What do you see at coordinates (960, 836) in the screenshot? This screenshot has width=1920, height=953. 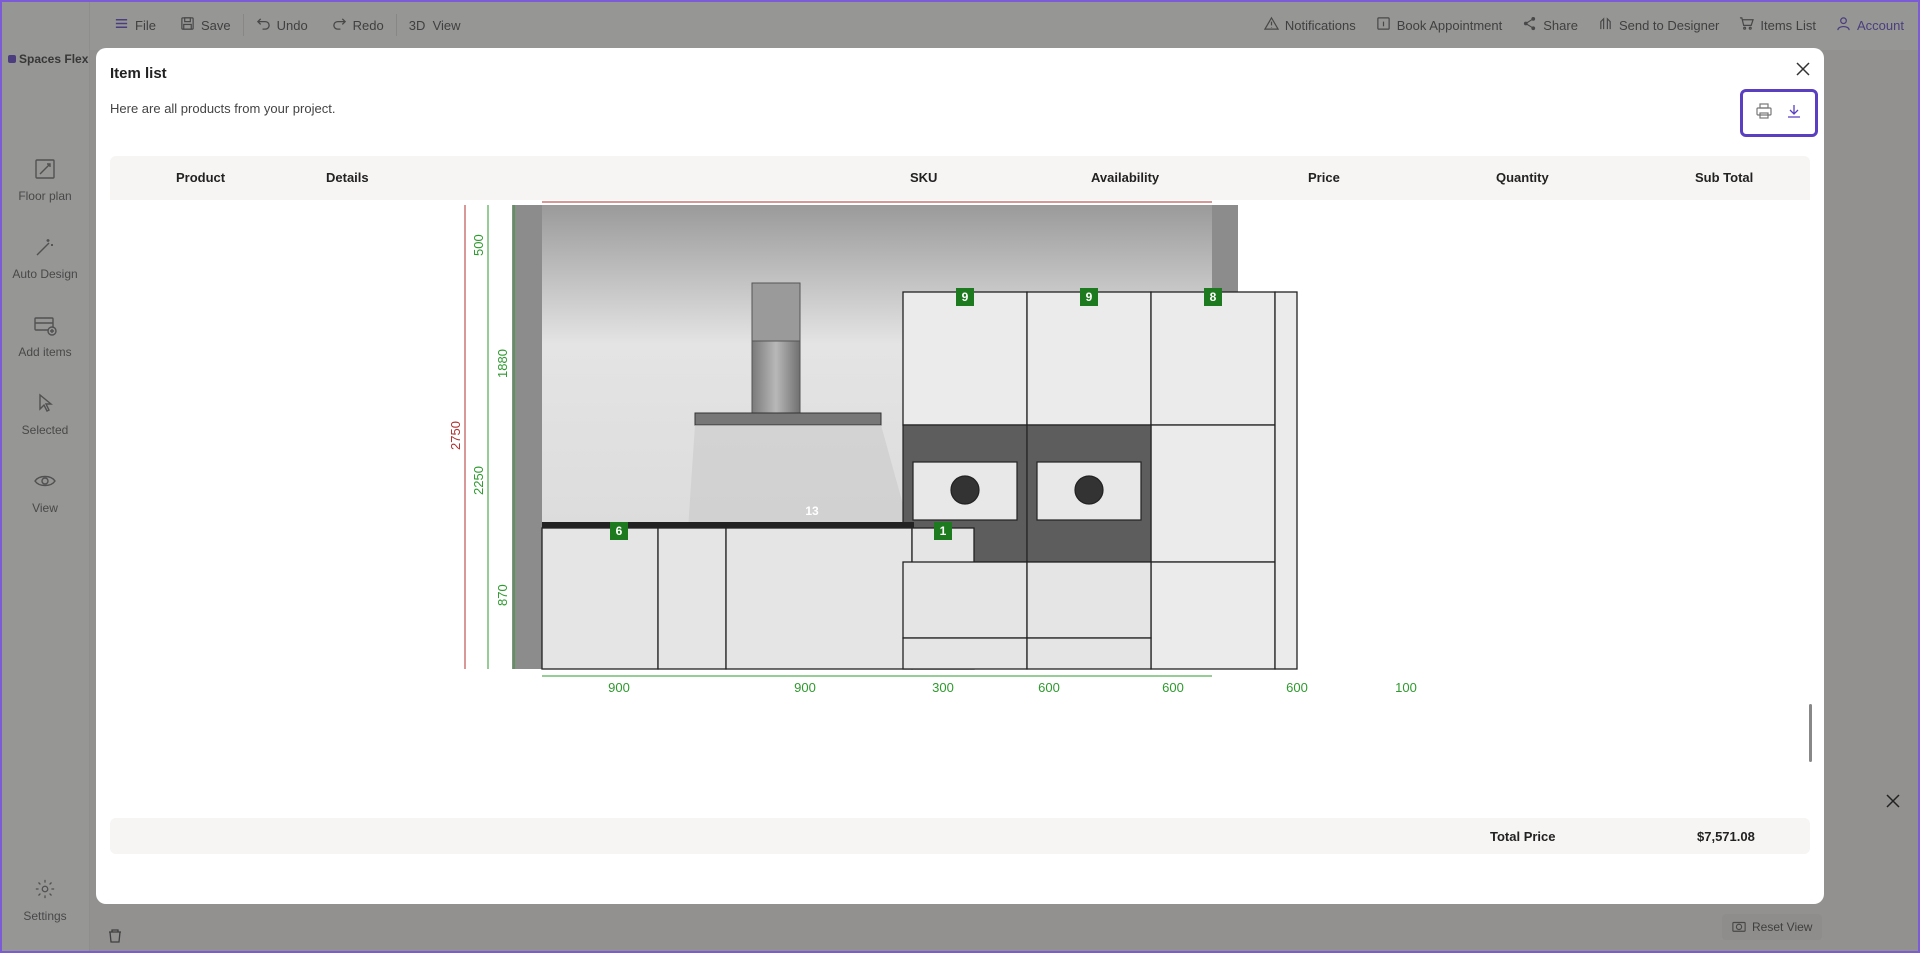 I see `total-row: Total Price $7,571.08` at bounding box center [960, 836].